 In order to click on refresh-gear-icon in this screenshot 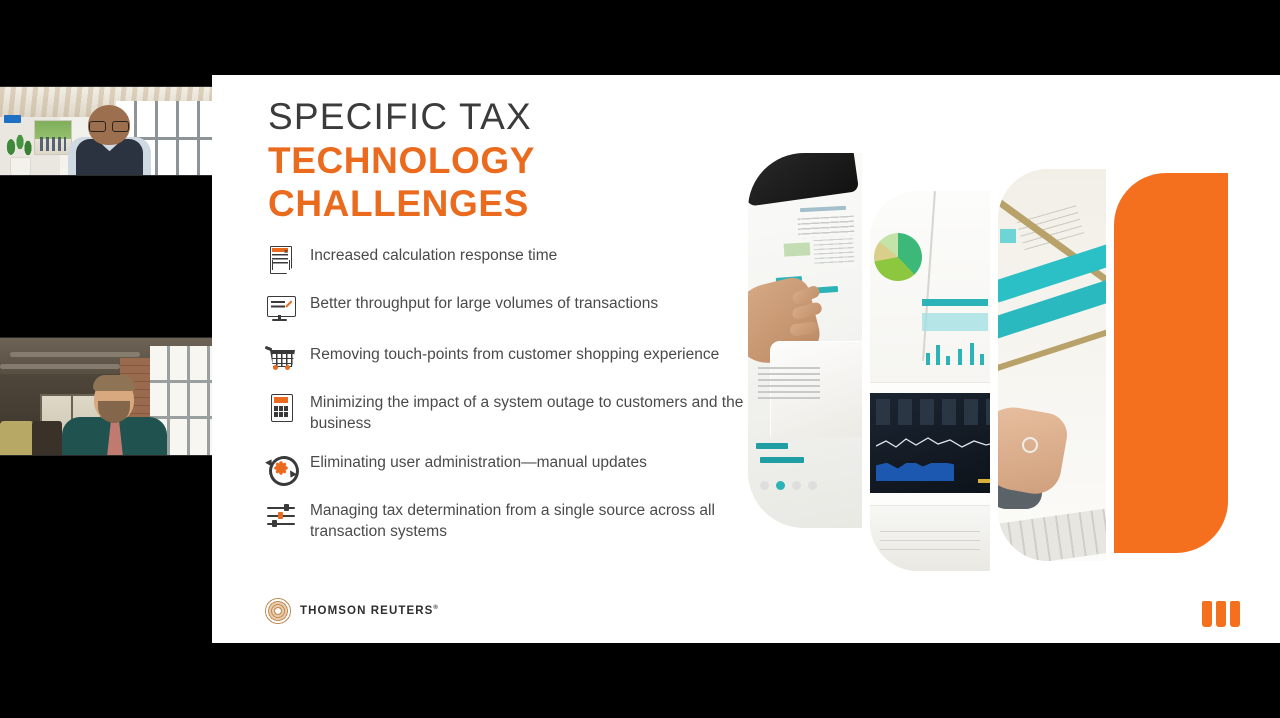, I will do `click(284, 470)`.